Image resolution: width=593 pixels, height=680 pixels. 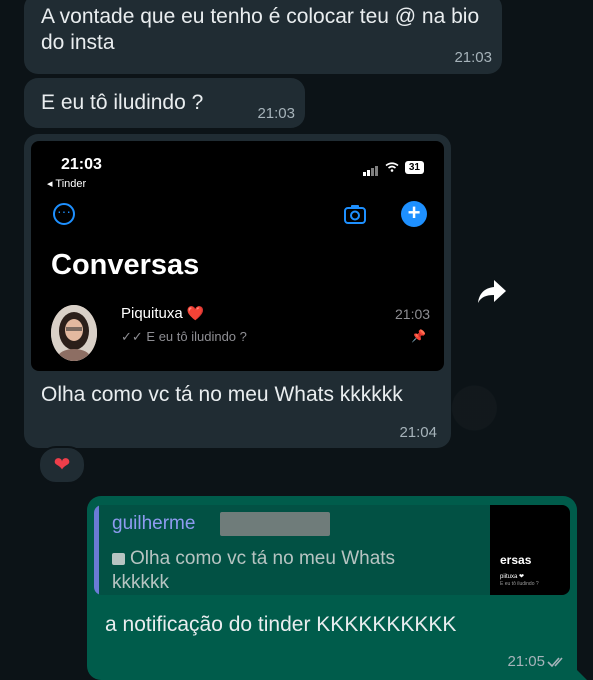 What do you see at coordinates (163, 313) in the screenshot?
I see `contact-name: Piquituxa ❤️` at bounding box center [163, 313].